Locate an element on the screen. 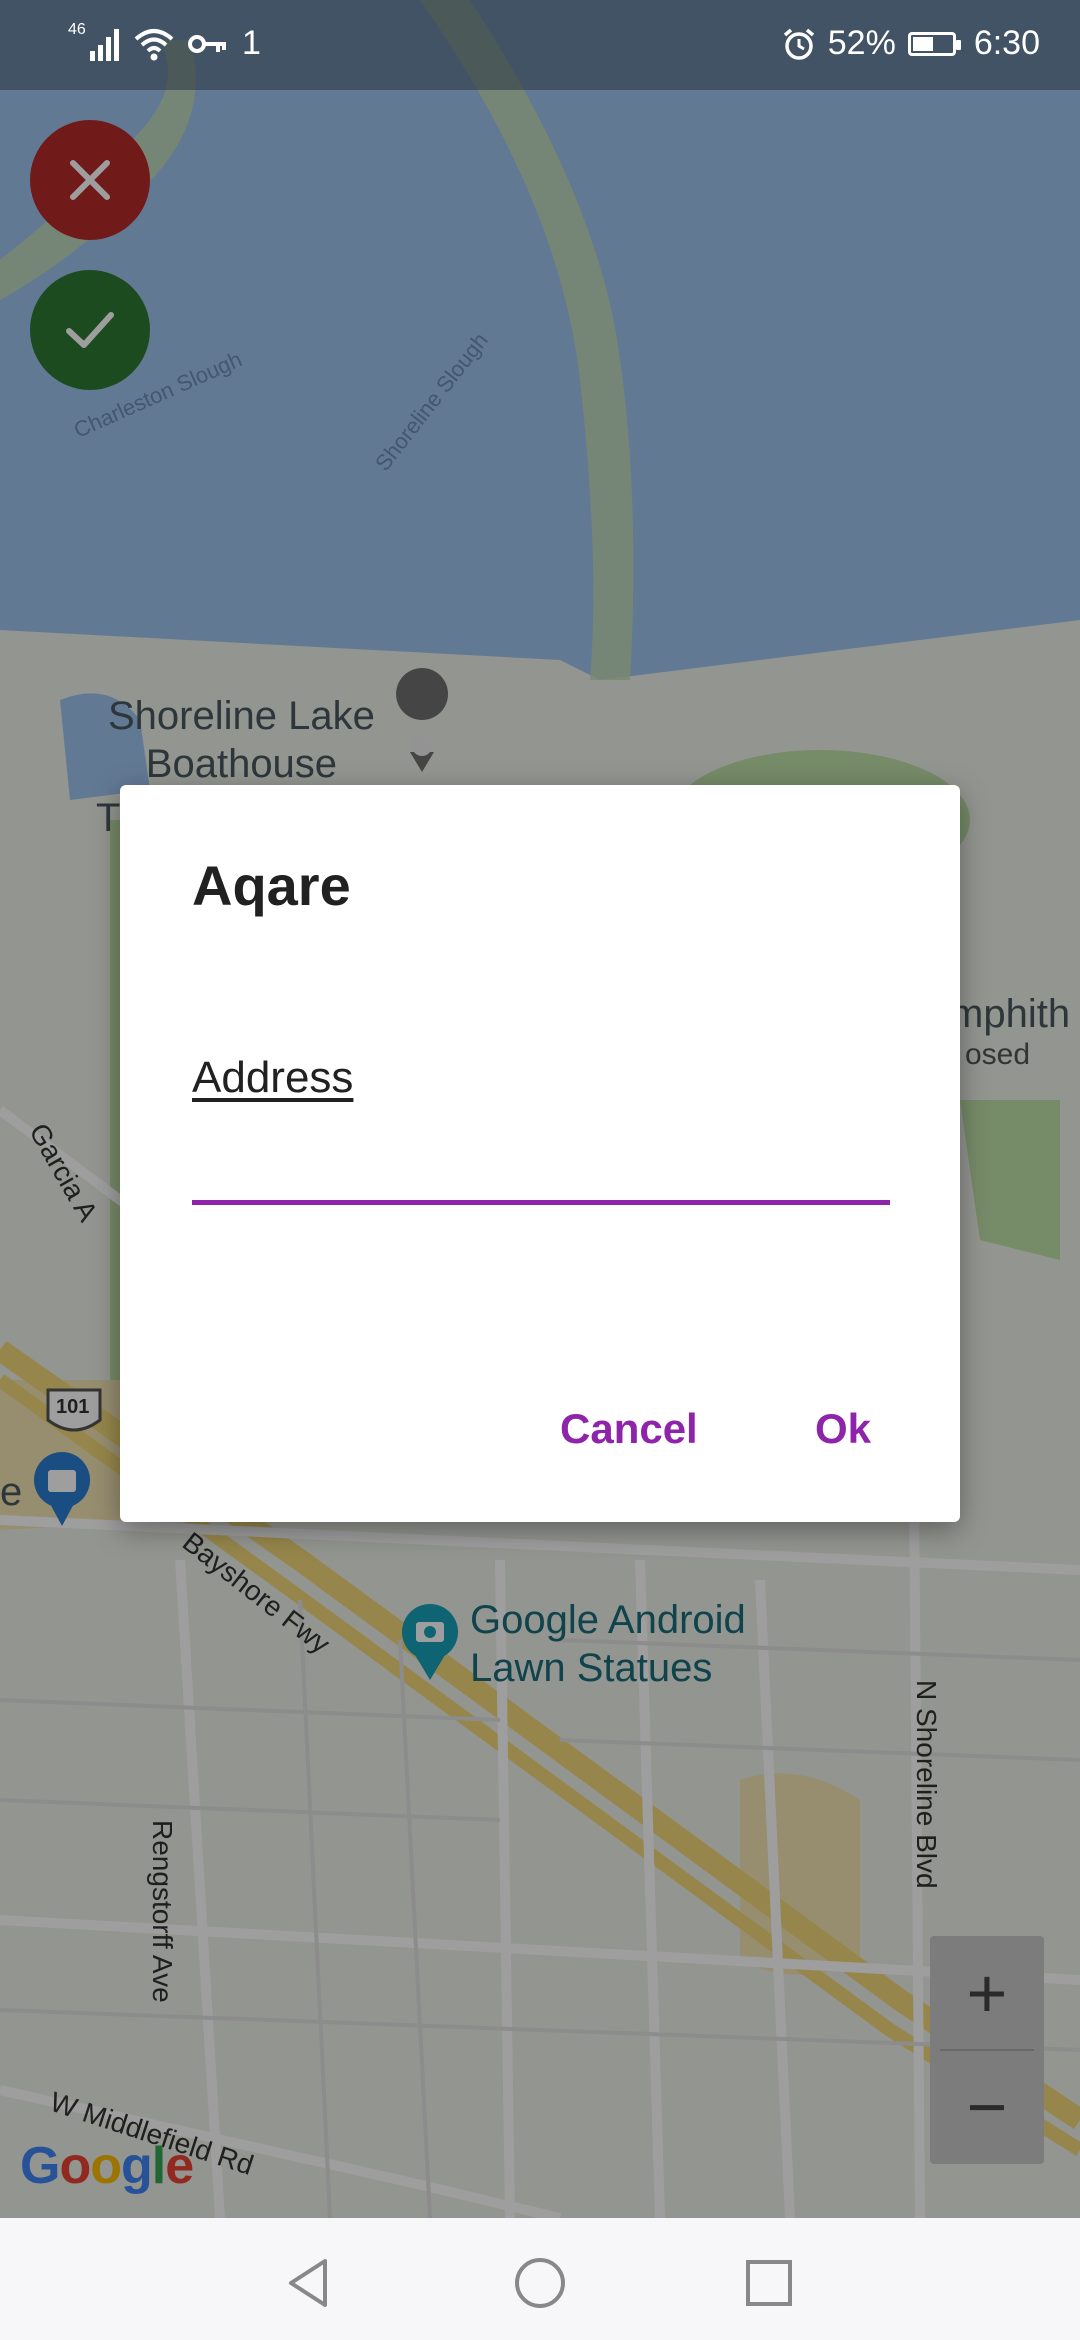 This screenshot has width=1080, height=2340. status-bar: 46 1 52% 6:30 is located at coordinates (540, 45).